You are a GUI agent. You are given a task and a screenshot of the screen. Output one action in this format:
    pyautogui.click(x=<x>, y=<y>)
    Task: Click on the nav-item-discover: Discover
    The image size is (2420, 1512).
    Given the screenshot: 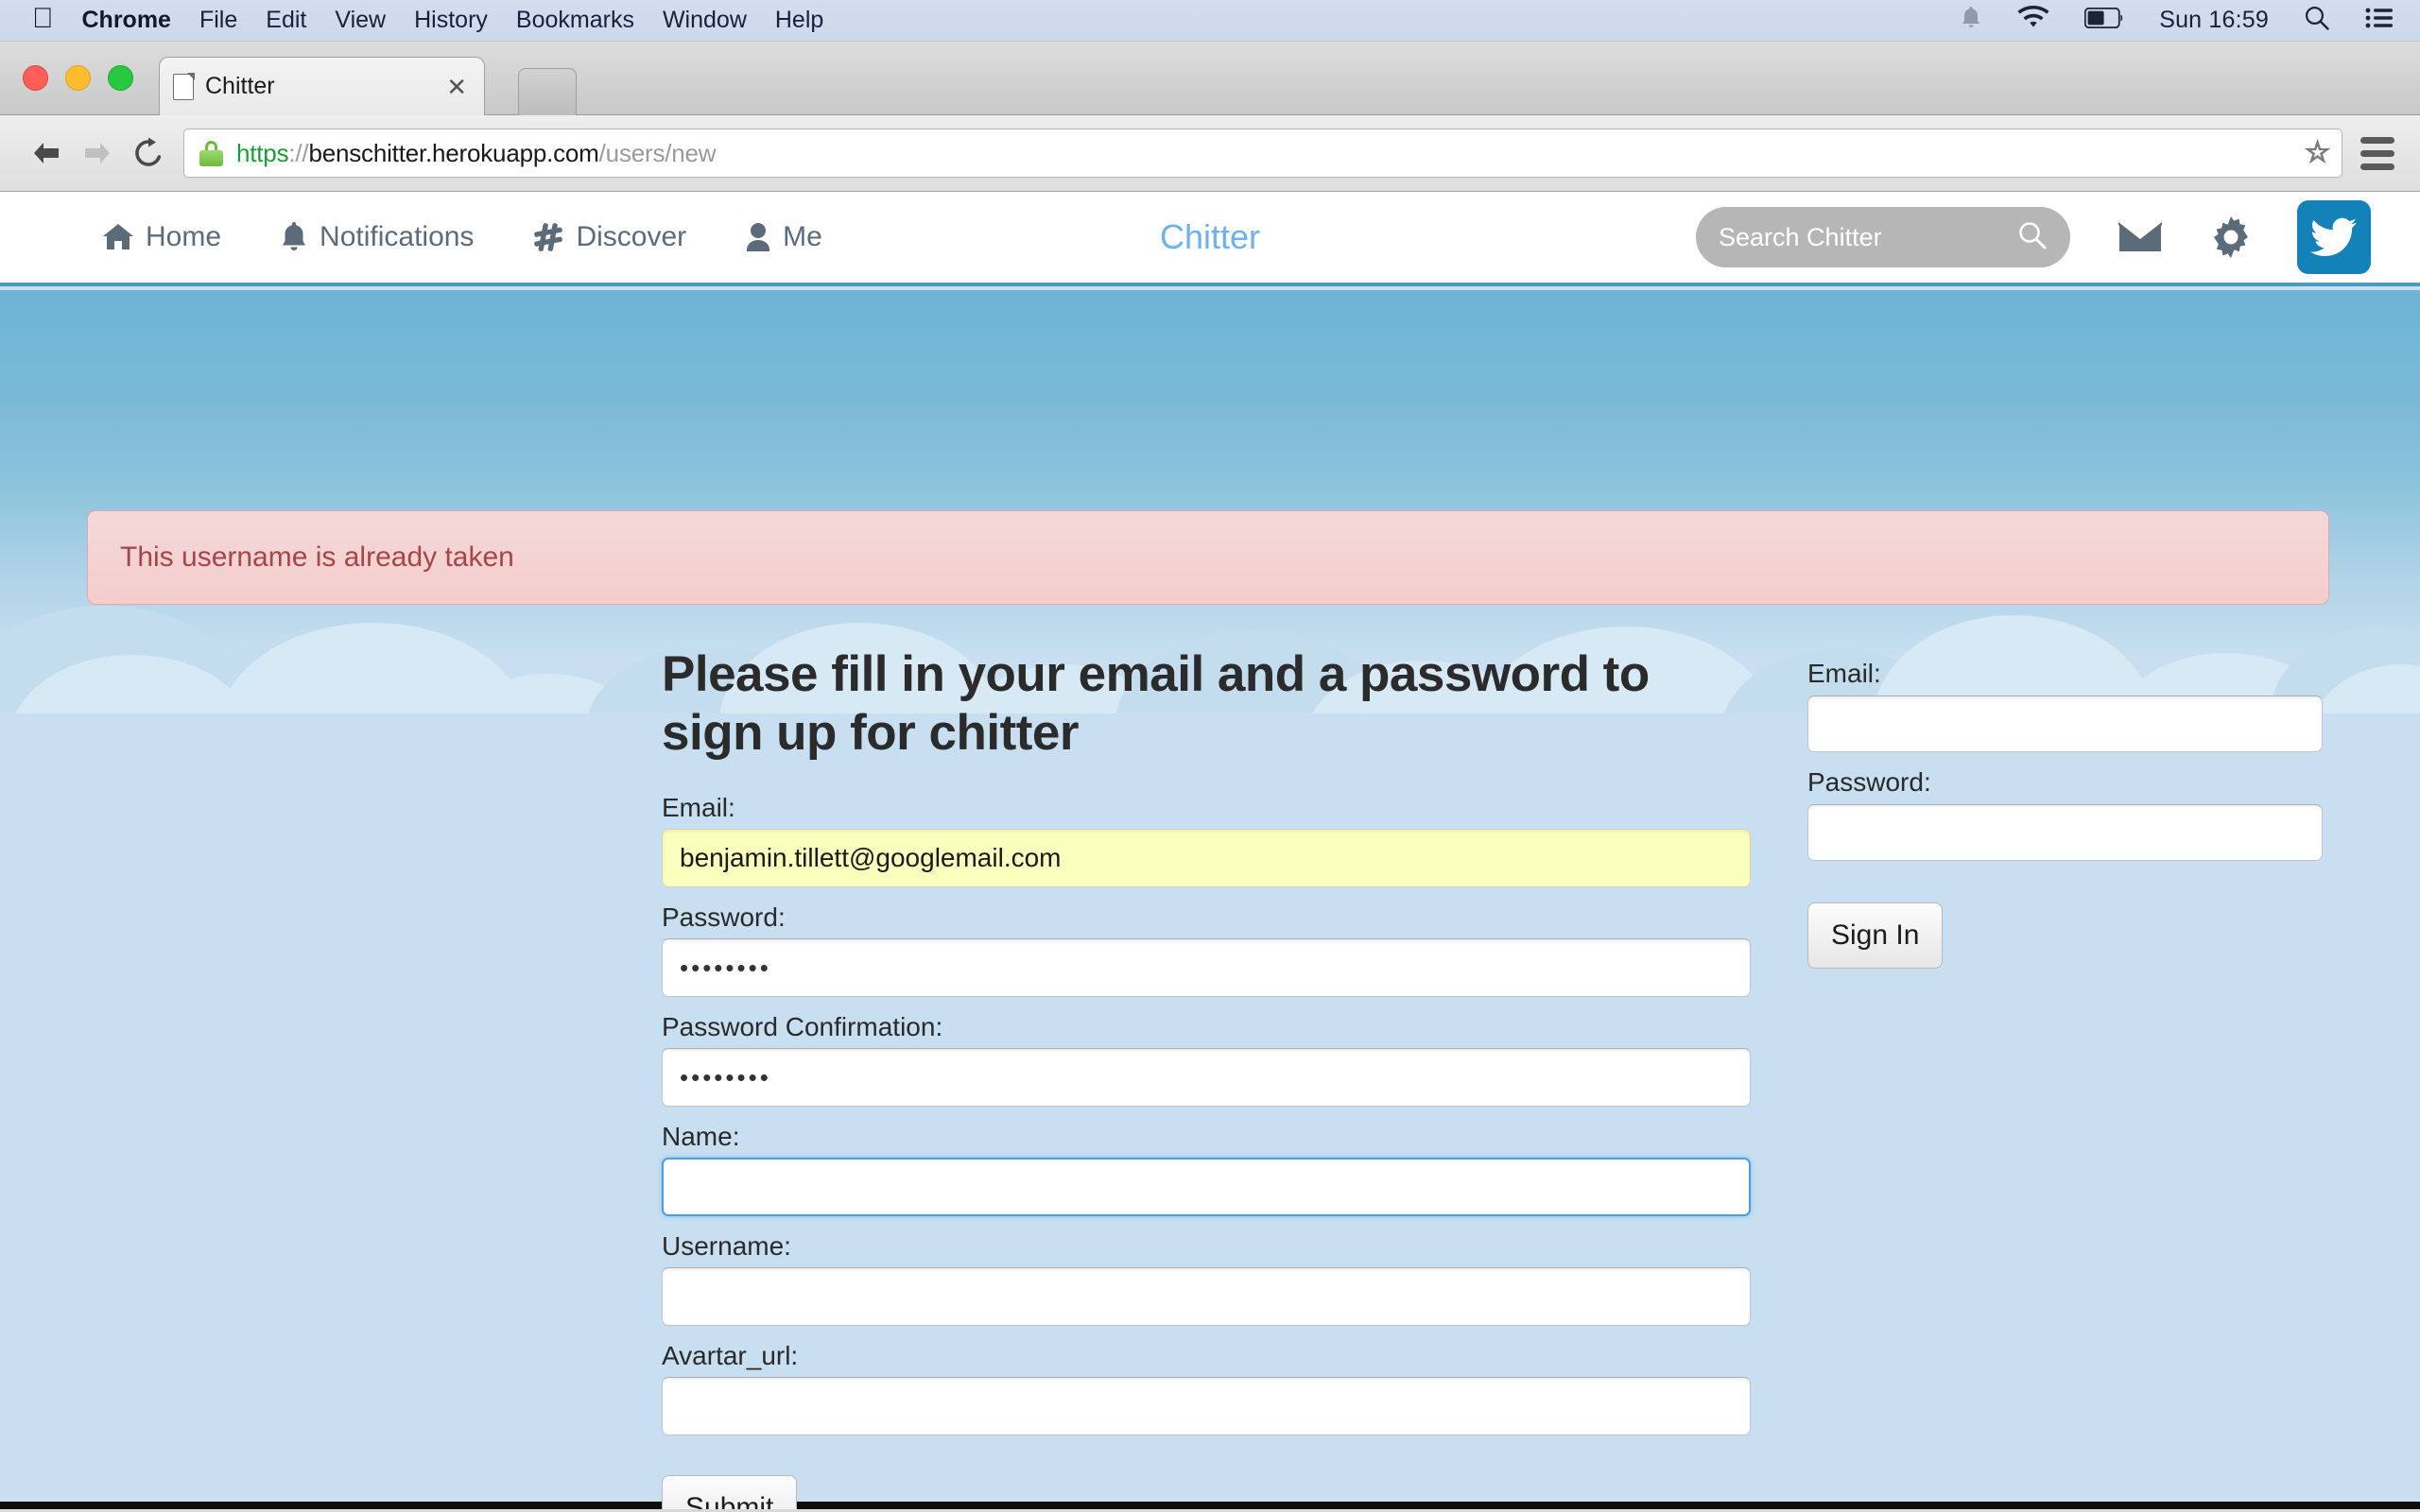 What is the action you would take?
    pyautogui.click(x=609, y=237)
    